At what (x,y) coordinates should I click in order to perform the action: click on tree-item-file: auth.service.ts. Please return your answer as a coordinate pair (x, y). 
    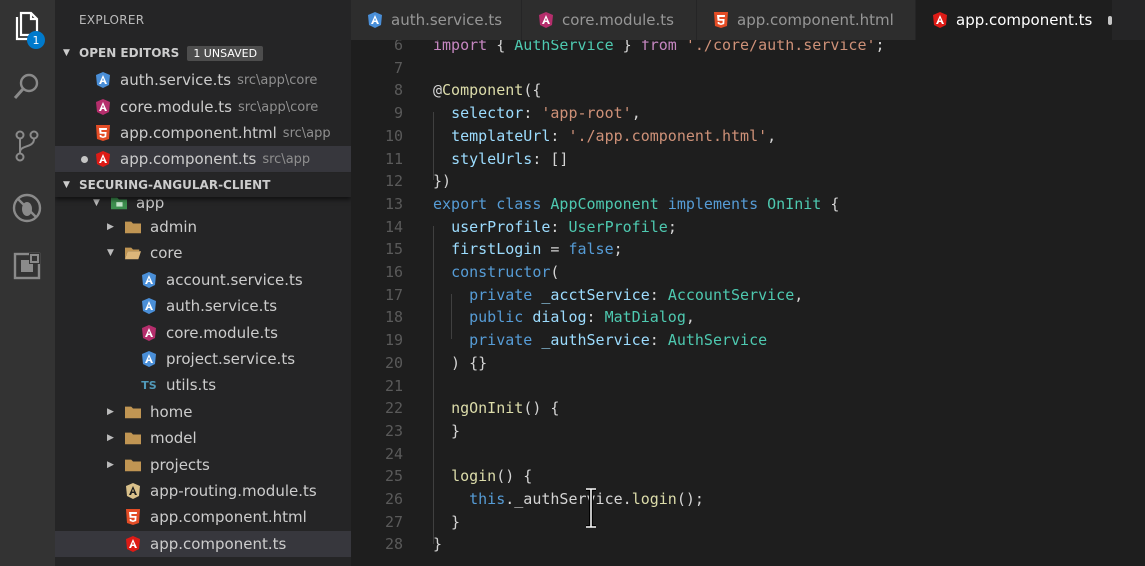
    Looking at the image, I should click on (203, 306).